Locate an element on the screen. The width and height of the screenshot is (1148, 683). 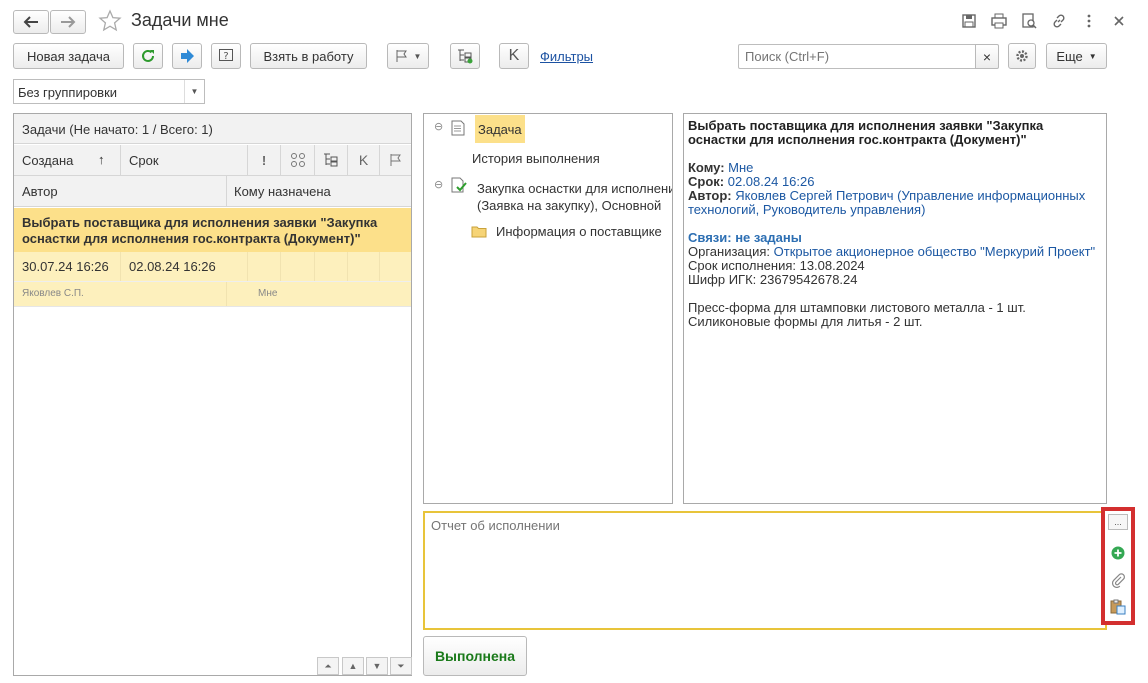
details-links: Связи: не заданы is located at coordinates (895, 238).